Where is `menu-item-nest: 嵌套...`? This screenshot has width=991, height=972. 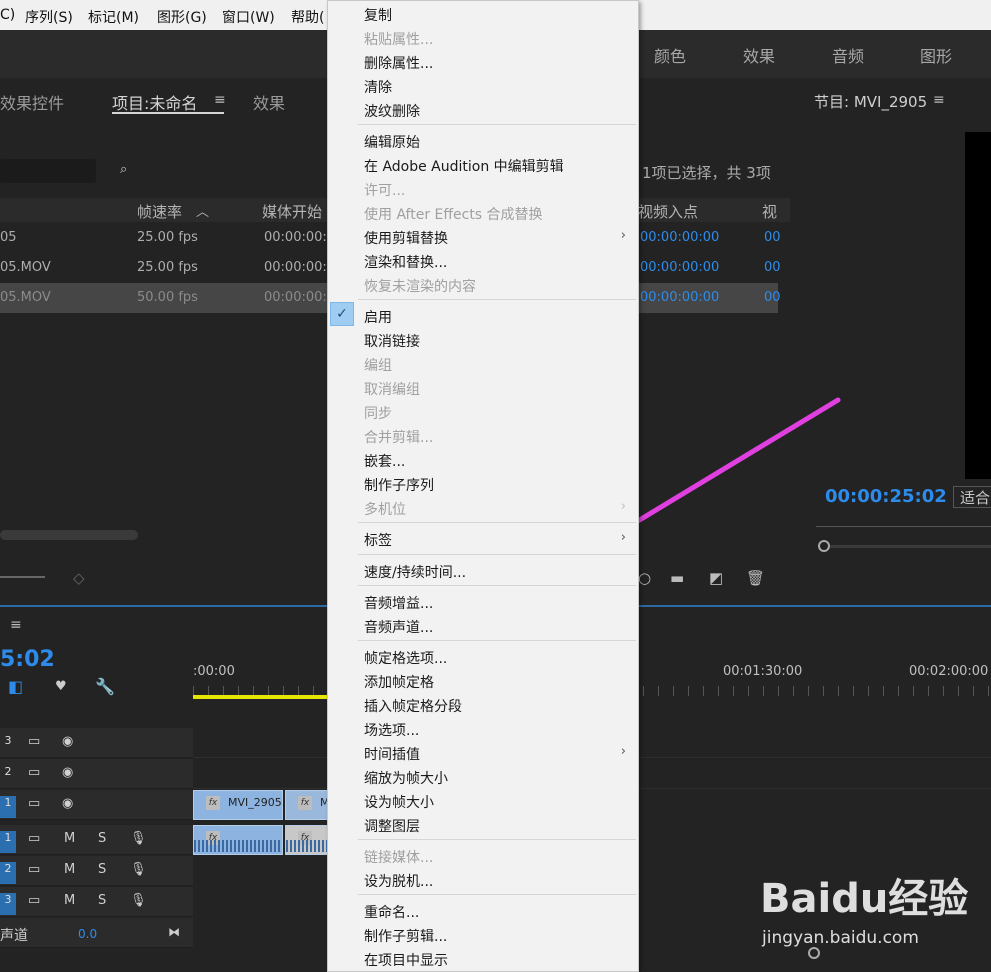
menu-item-nest: 嵌套... is located at coordinates (384, 461).